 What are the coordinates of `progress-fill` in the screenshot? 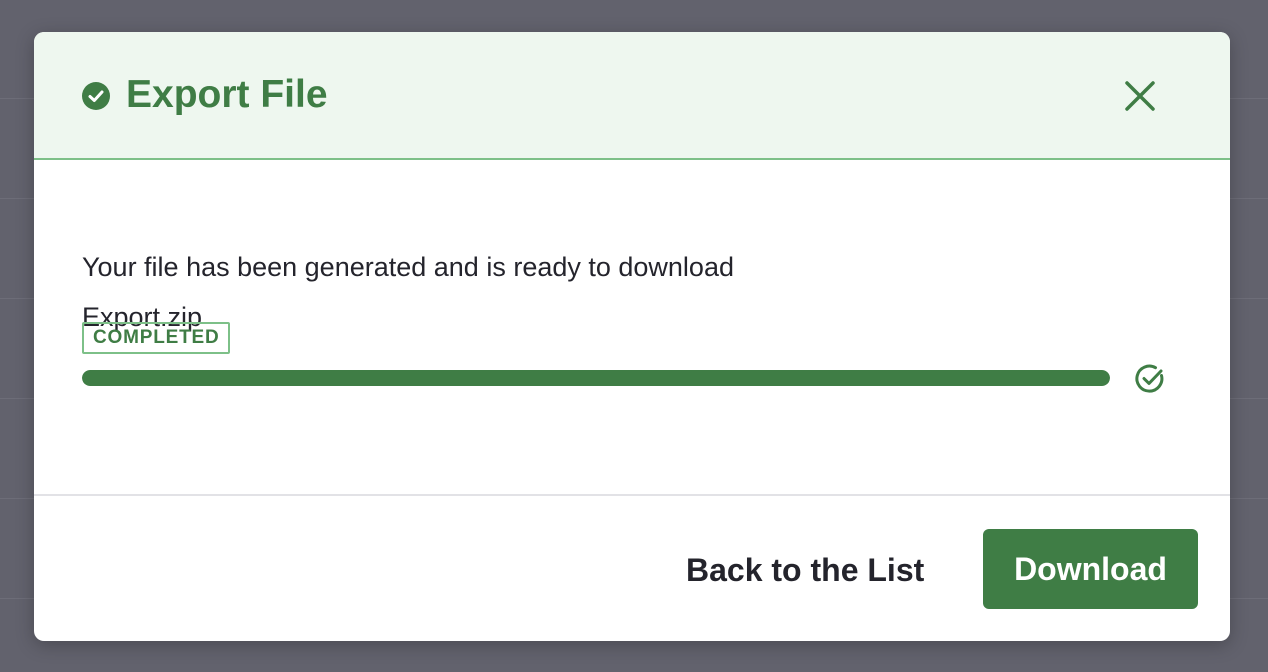 It's located at (596, 378).